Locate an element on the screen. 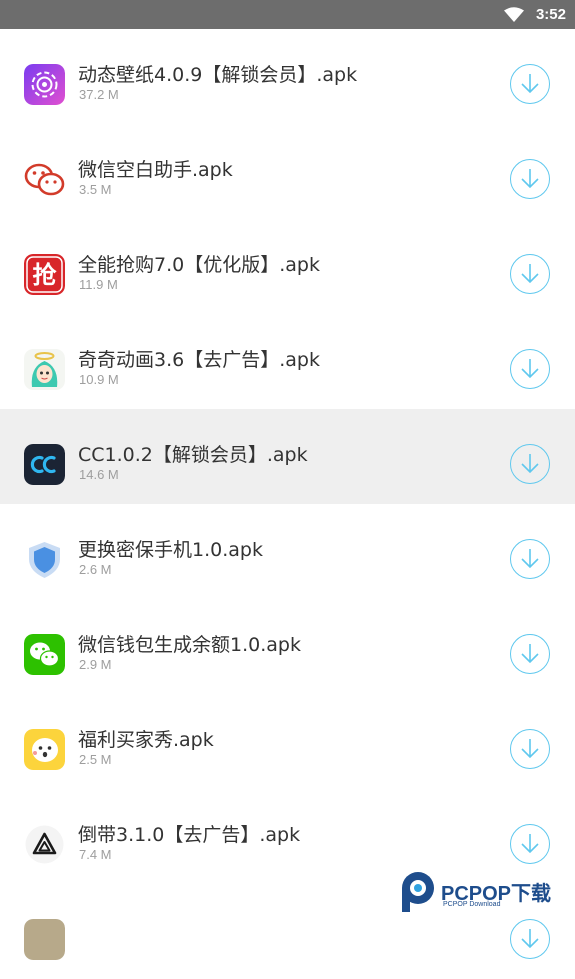 Image resolution: width=575 pixels, height=979 pixels. file-name: CC1.0.2【解锁会员】.apk is located at coordinates (193, 455).